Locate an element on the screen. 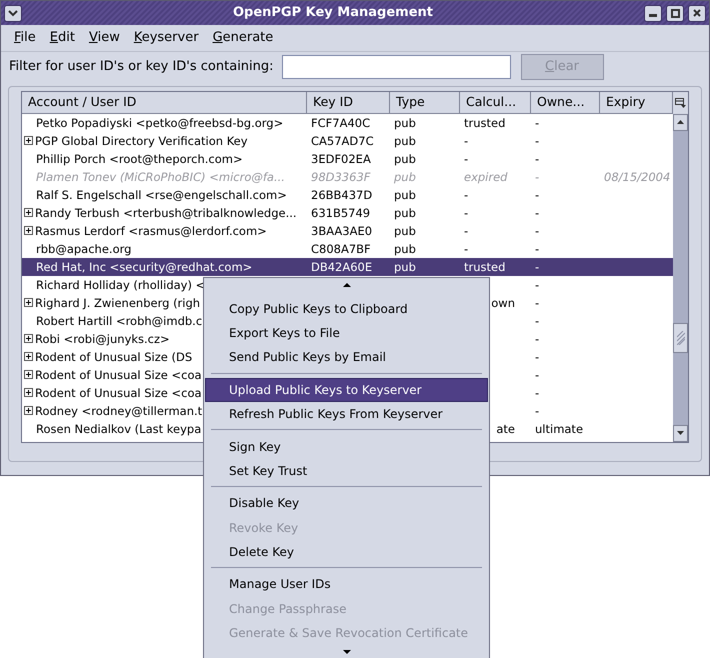 Image resolution: width=710 pixels, height=658 pixels. menu-item: Send Public Keys by Email is located at coordinates (346, 357).